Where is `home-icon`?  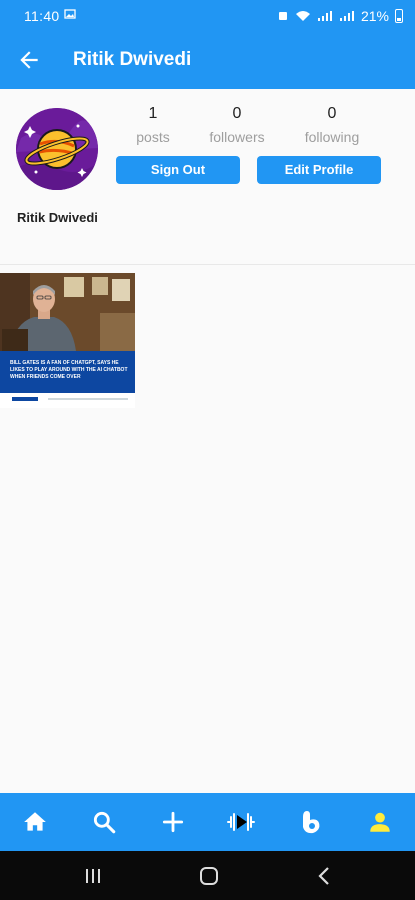 home-icon is located at coordinates (35, 821).